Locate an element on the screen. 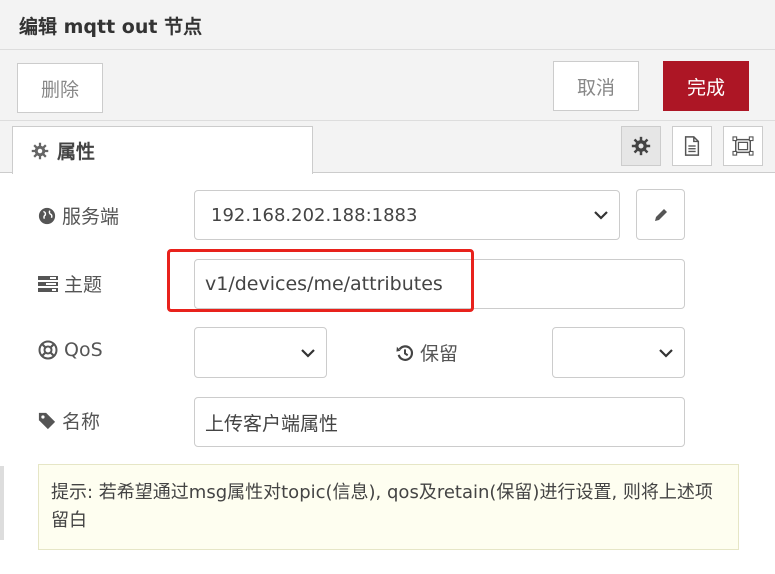  qos-label: QoS is located at coordinates (70, 350).